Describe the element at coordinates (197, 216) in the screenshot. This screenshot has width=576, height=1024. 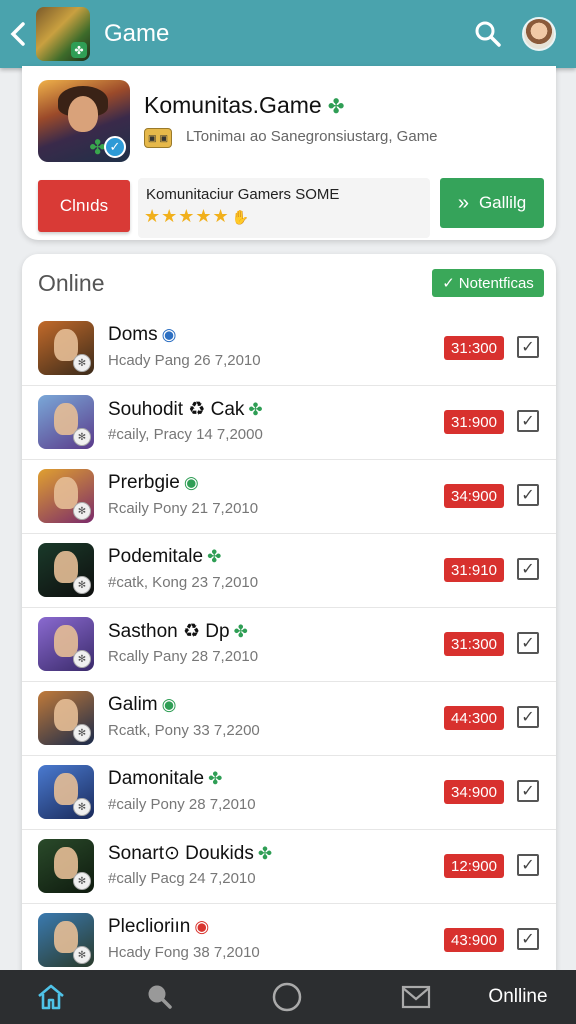
I see `rating-stars-icon: ★★★★★ ✋` at that location.